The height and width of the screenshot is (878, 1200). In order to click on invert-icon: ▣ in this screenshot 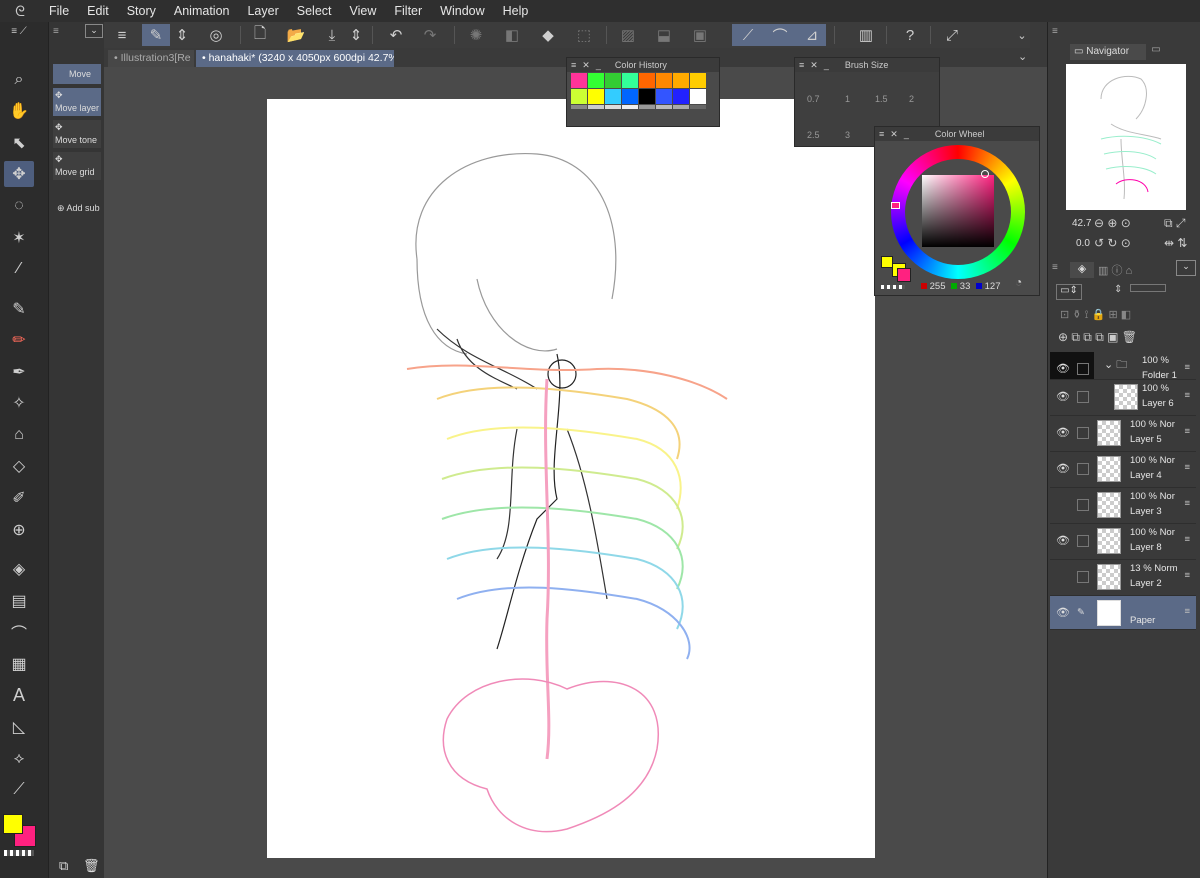, I will do `click(700, 35)`.